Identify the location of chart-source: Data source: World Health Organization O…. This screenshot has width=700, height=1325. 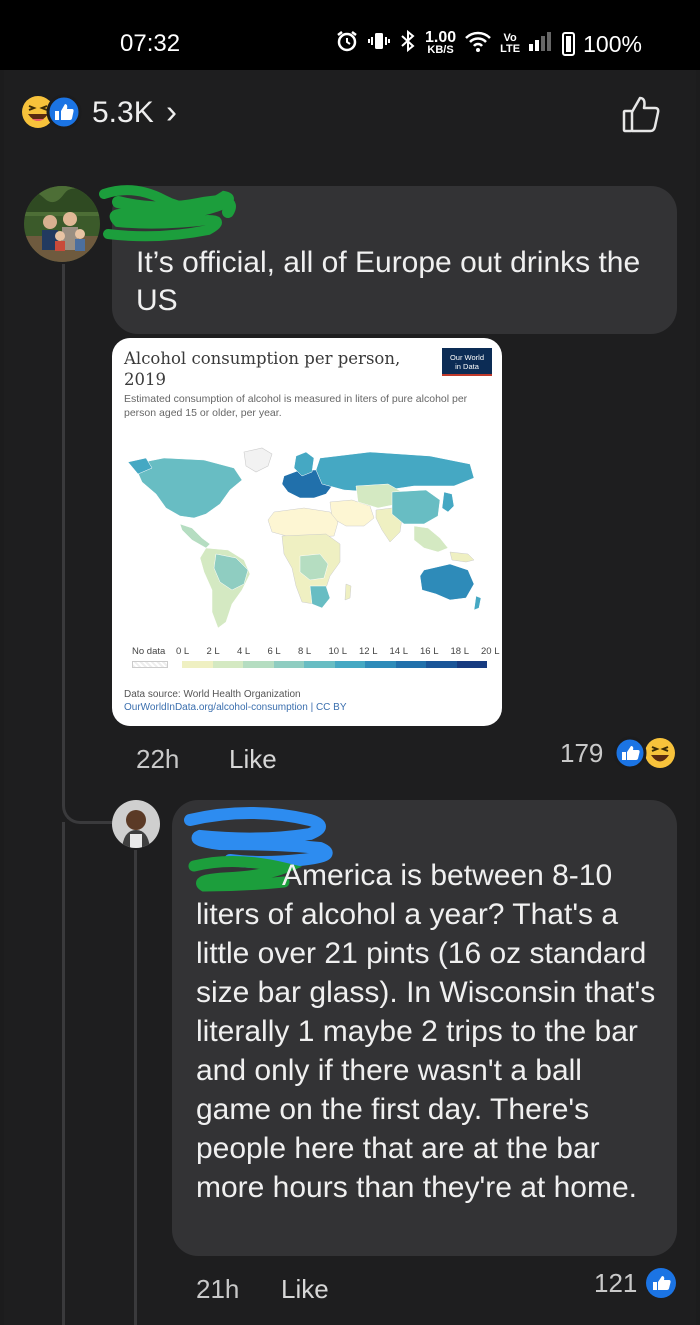
(235, 701).